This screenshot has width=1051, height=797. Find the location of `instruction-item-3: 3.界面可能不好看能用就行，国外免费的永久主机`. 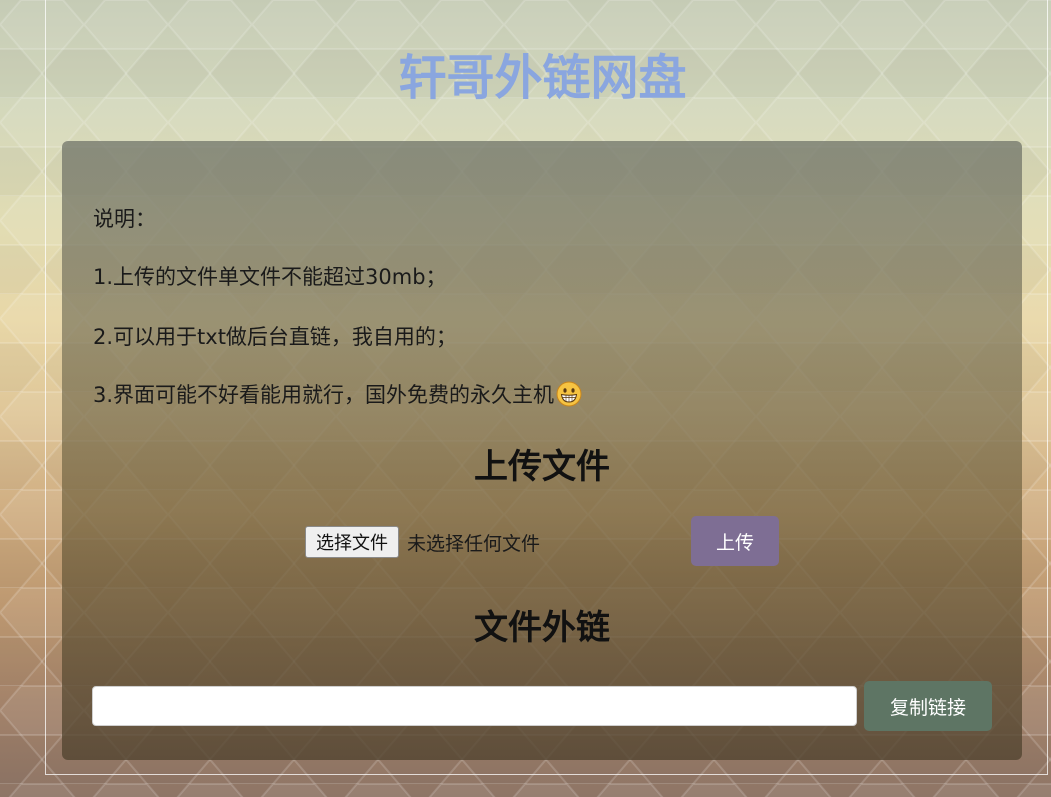

instruction-item-3: 3.界面可能不好看能用就行，国外免费的永久主机 is located at coordinates (337, 395).